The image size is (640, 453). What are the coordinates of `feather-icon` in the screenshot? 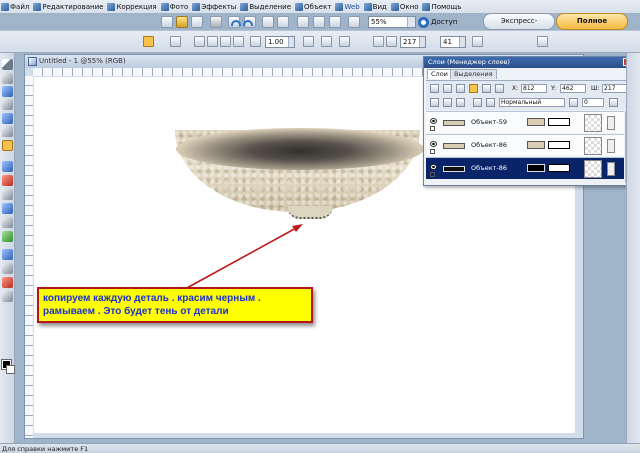 It's located at (613, 102).